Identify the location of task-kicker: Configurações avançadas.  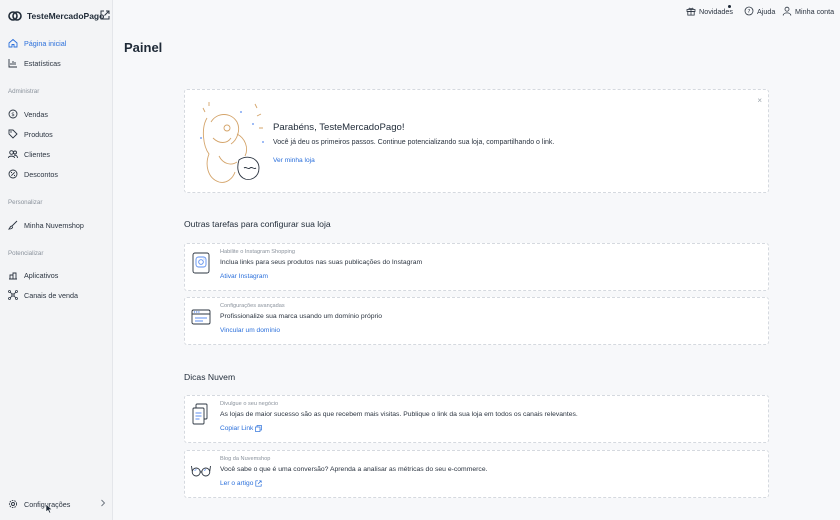
(252, 306).